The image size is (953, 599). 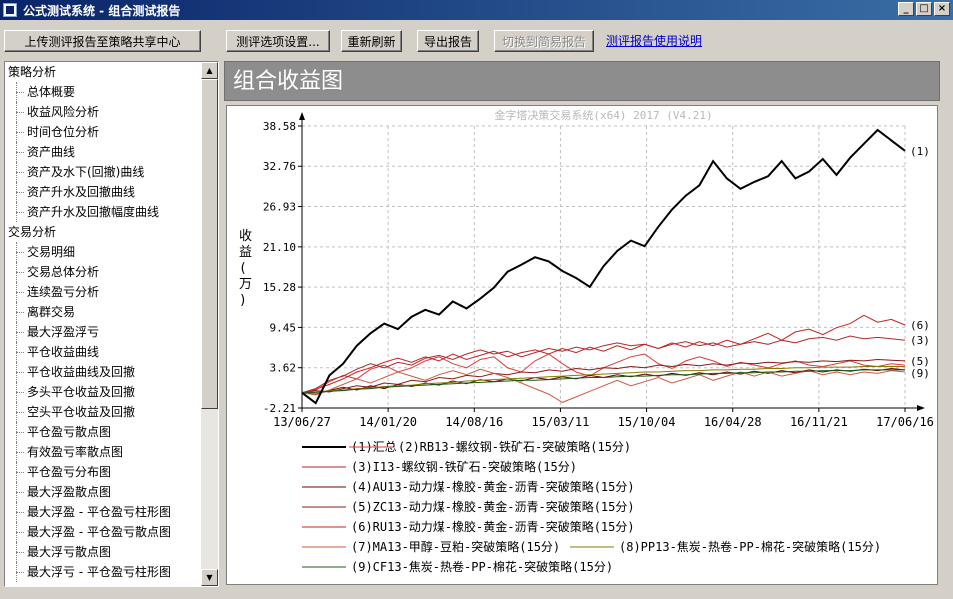 What do you see at coordinates (103, 152) in the screenshot?
I see `tree-item: 资产曲线` at bounding box center [103, 152].